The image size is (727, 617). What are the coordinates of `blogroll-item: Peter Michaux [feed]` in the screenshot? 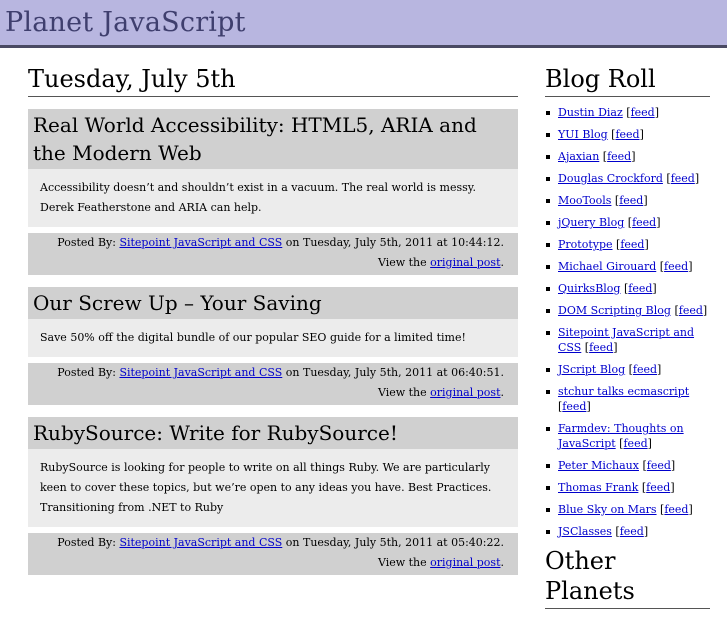 It's located at (627, 465).